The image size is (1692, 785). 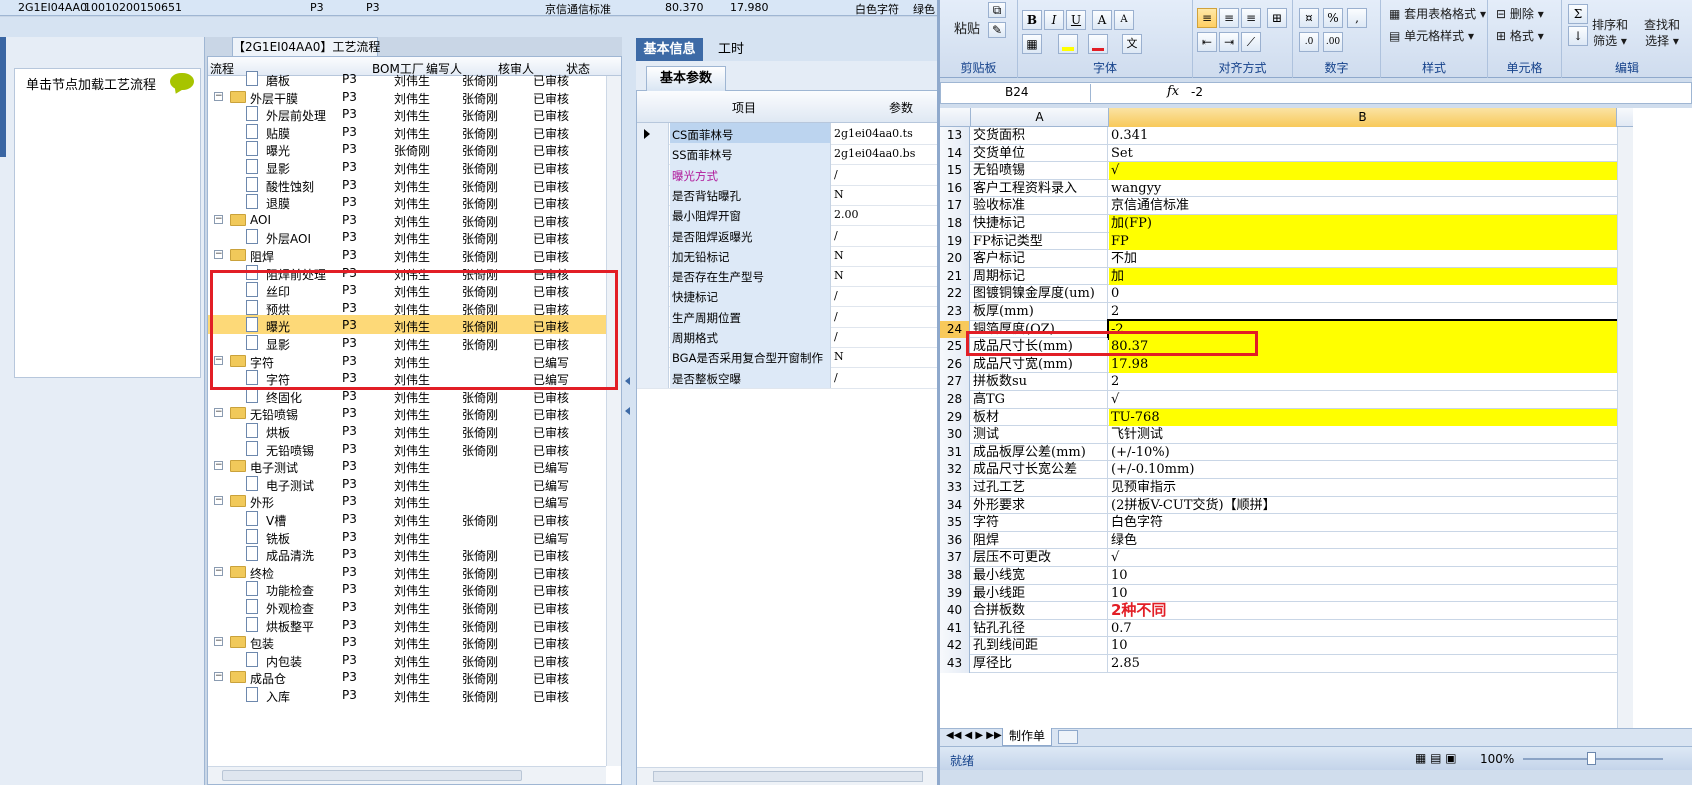 What do you see at coordinates (407, 113) in the screenshot?
I see `tree-row: 外层前处理 P3 刘伟生 张倚刚 已审核` at bounding box center [407, 113].